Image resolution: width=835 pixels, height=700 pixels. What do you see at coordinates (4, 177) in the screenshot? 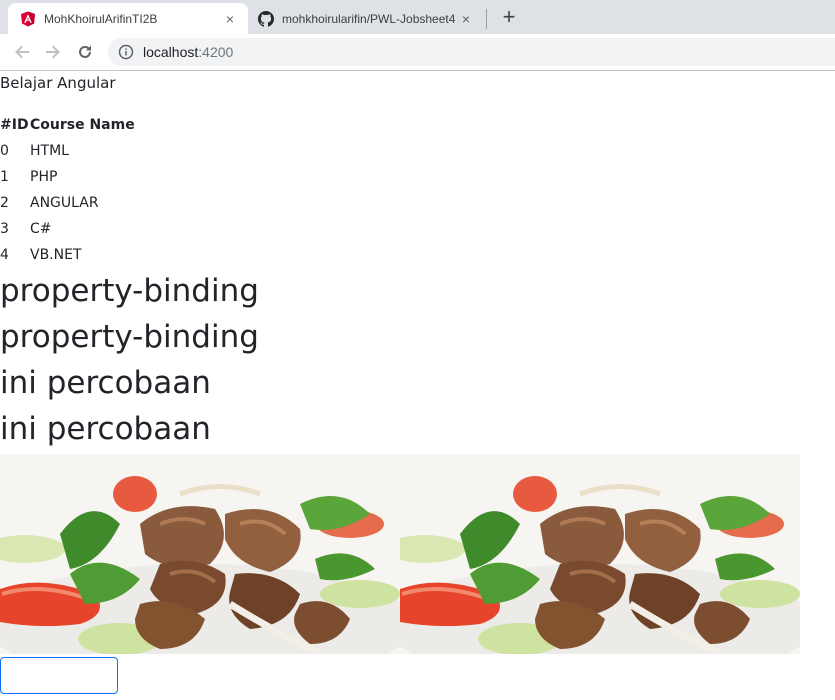
I see `course-id-cell: 1` at bounding box center [4, 177].